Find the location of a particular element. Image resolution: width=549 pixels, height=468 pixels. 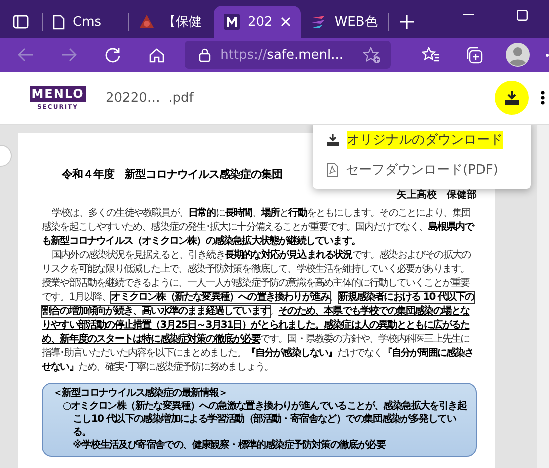

home-icon is located at coordinates (156, 55).